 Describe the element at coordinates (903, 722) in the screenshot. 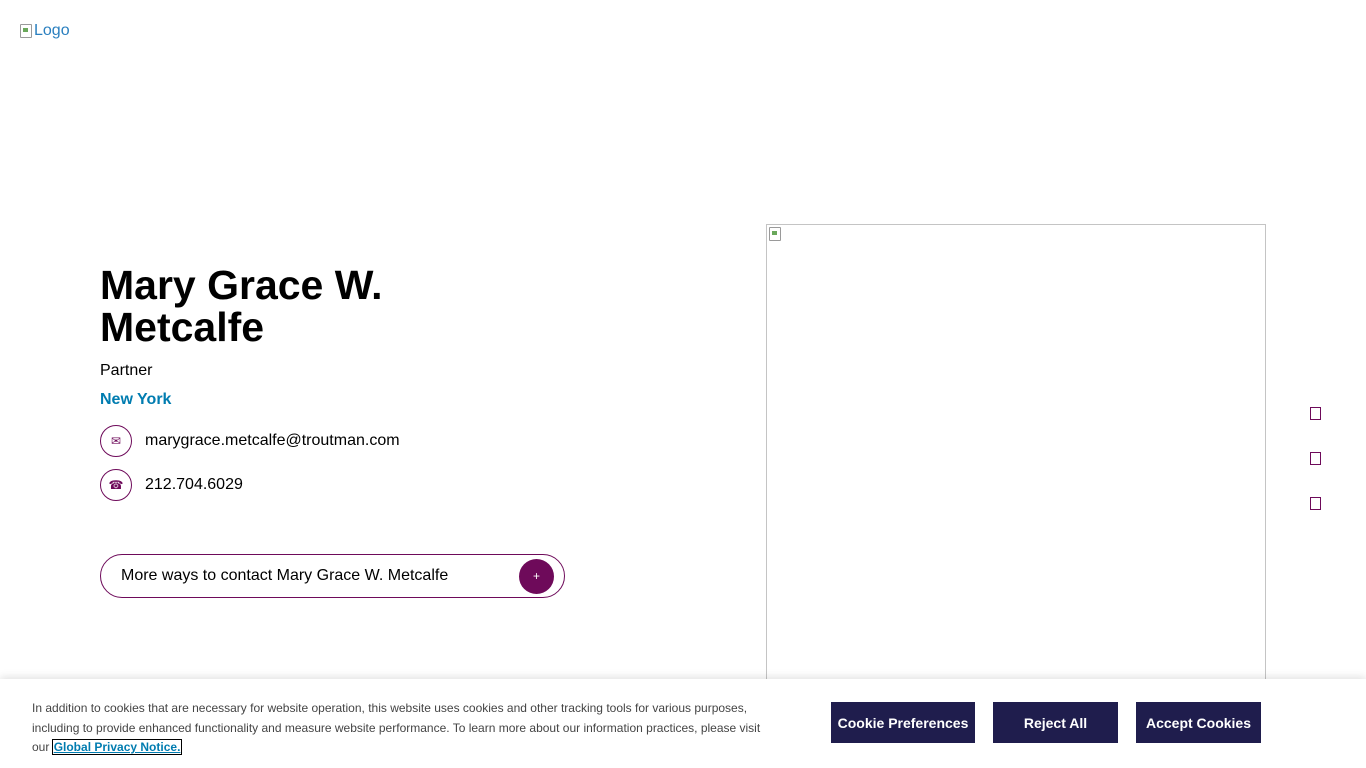

I see `cookie-preferences-button: Cookie Preferences` at that location.